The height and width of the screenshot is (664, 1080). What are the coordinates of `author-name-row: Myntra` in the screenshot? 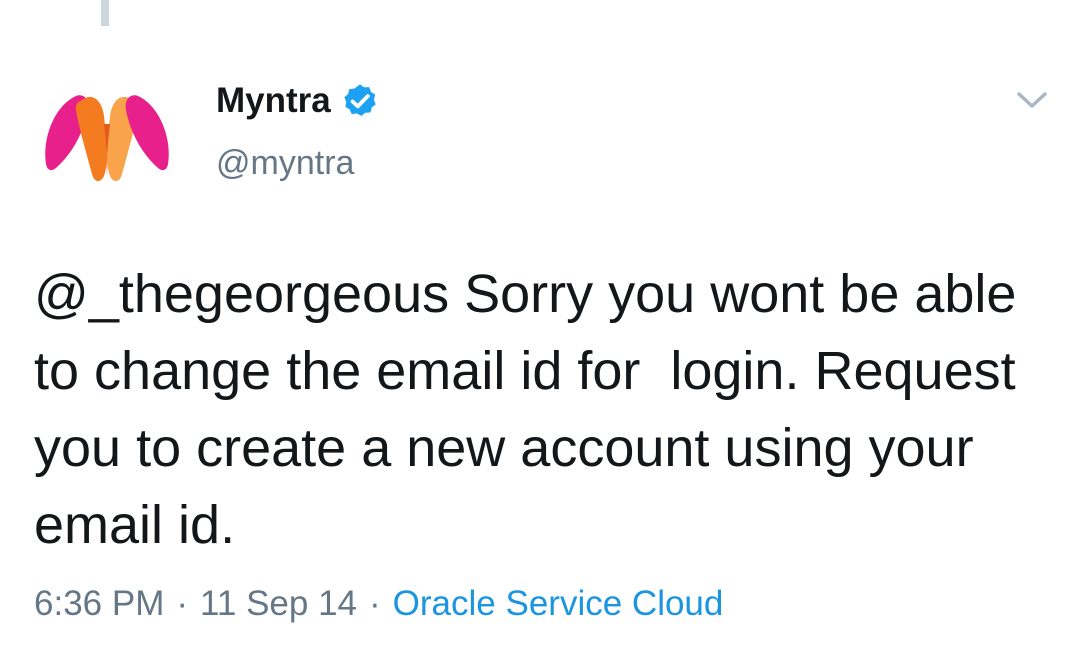 It's located at (297, 101).